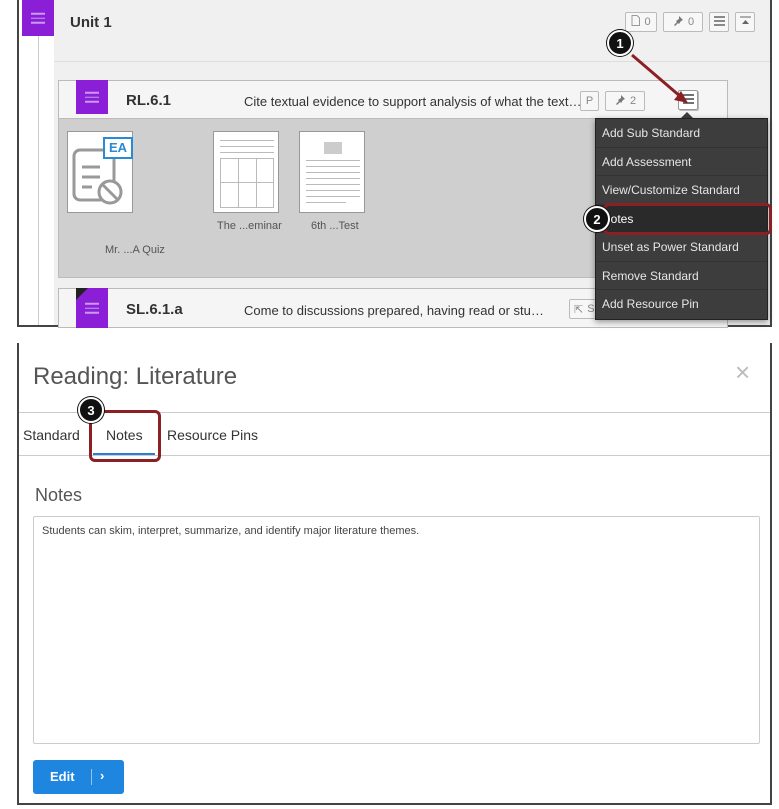 This screenshot has height=809, width=779. Describe the element at coordinates (51, 435) in the screenshot. I see `tab-standard: Standard` at that location.